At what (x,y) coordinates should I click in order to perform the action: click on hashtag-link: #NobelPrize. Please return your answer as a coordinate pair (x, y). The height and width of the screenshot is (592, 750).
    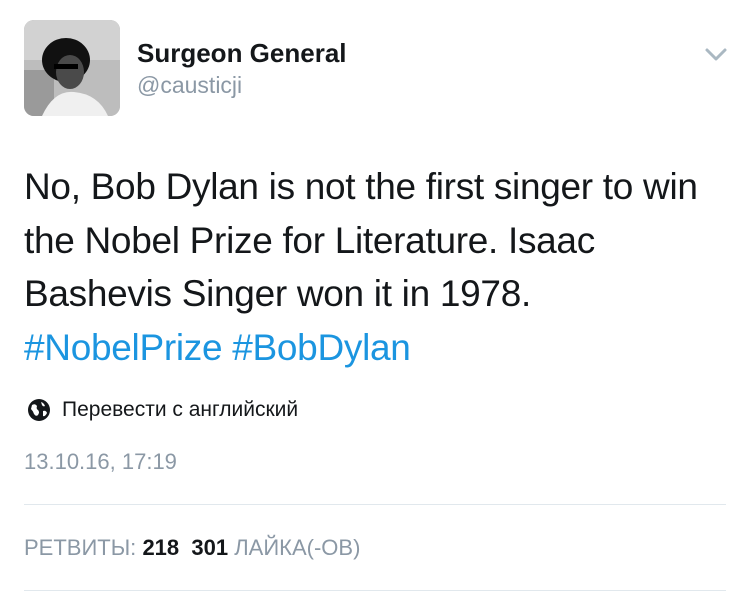
    Looking at the image, I should click on (123, 347).